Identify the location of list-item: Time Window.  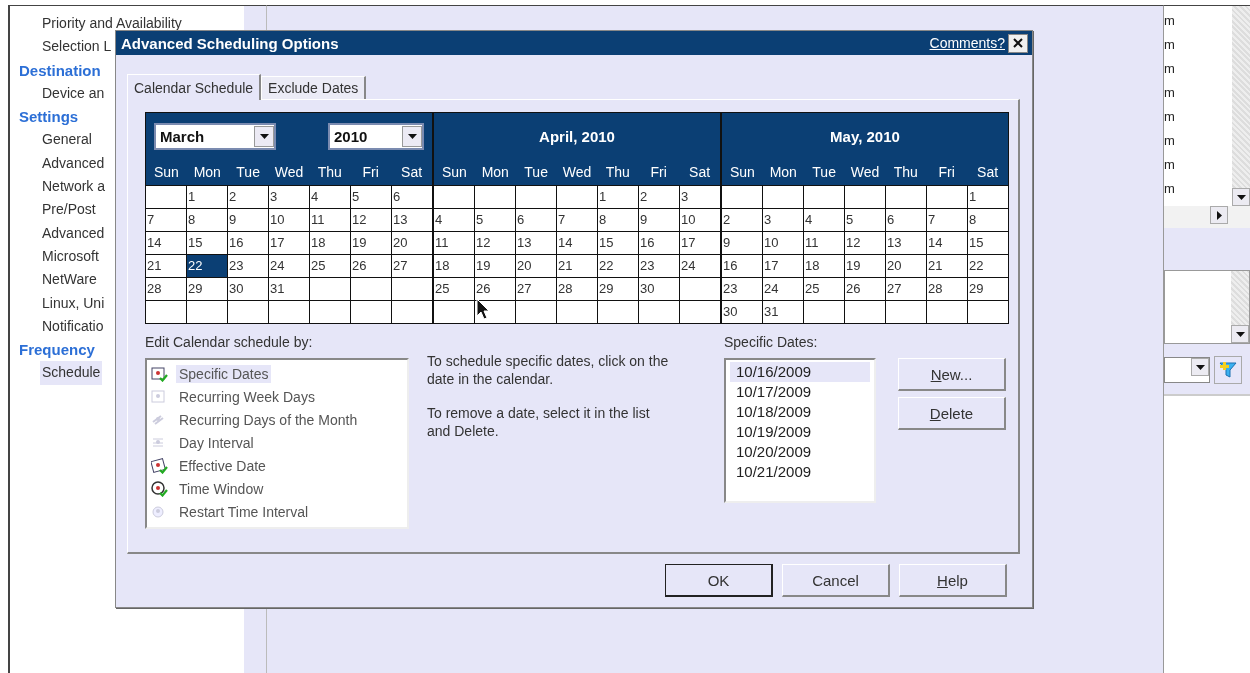
(221, 488).